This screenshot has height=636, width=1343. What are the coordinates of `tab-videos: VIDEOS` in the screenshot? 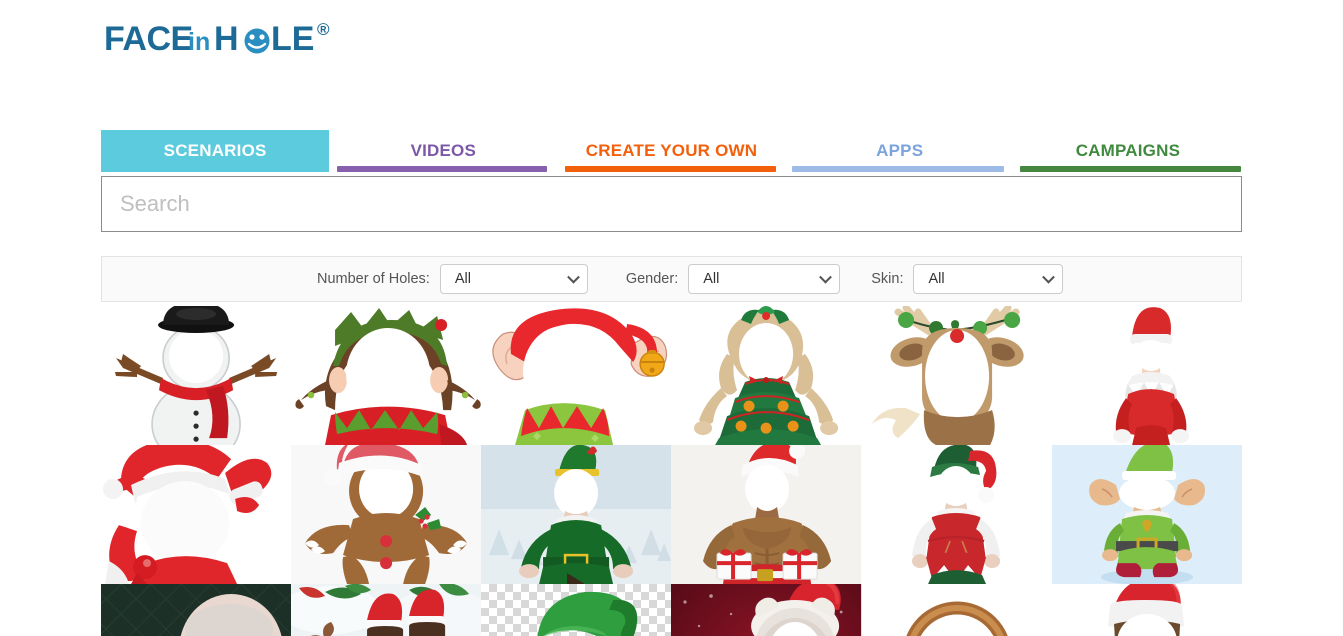 It's located at (443, 151).